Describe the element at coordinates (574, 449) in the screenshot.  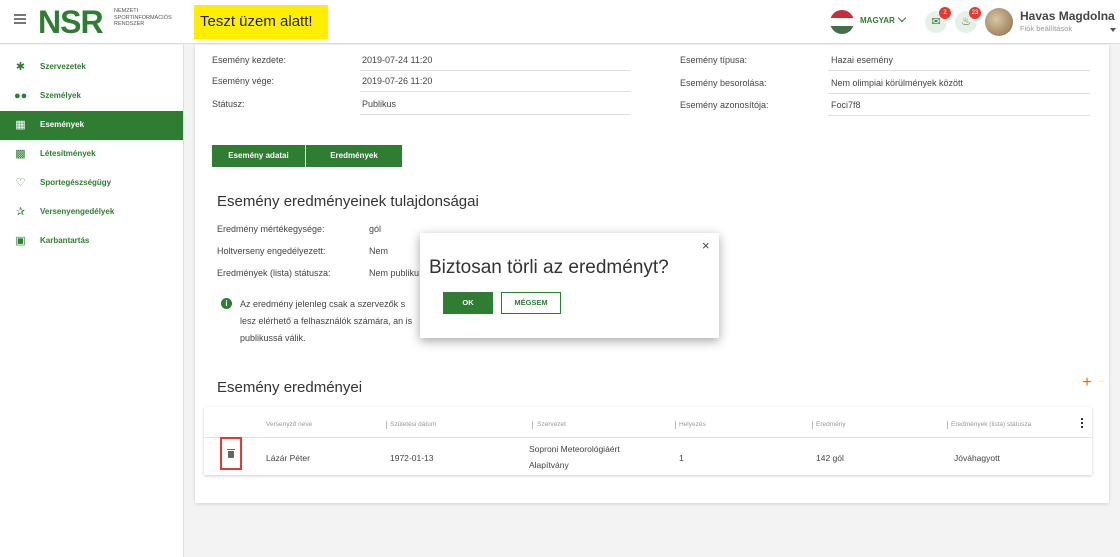
I see `organization-line-1: Soproni Meteorológiáért` at that location.